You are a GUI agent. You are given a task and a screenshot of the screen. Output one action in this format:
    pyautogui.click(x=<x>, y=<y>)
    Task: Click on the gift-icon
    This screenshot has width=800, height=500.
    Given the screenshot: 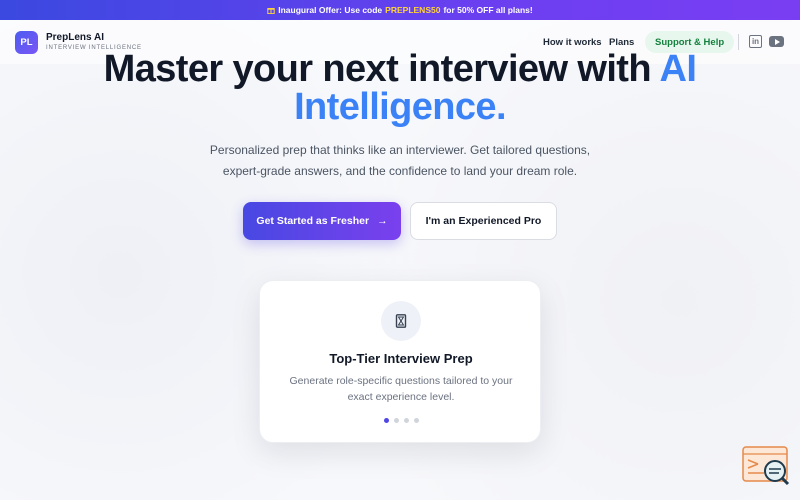 What is the action you would take?
    pyautogui.click(x=271, y=11)
    